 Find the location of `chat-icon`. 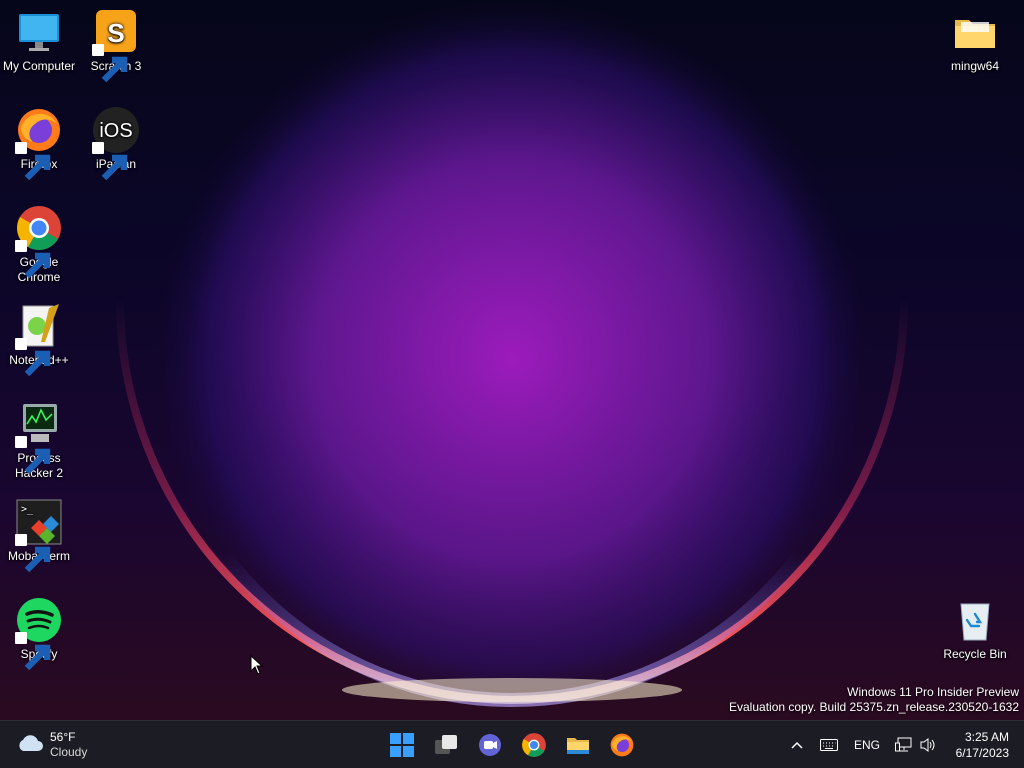

chat-icon is located at coordinates (490, 745).